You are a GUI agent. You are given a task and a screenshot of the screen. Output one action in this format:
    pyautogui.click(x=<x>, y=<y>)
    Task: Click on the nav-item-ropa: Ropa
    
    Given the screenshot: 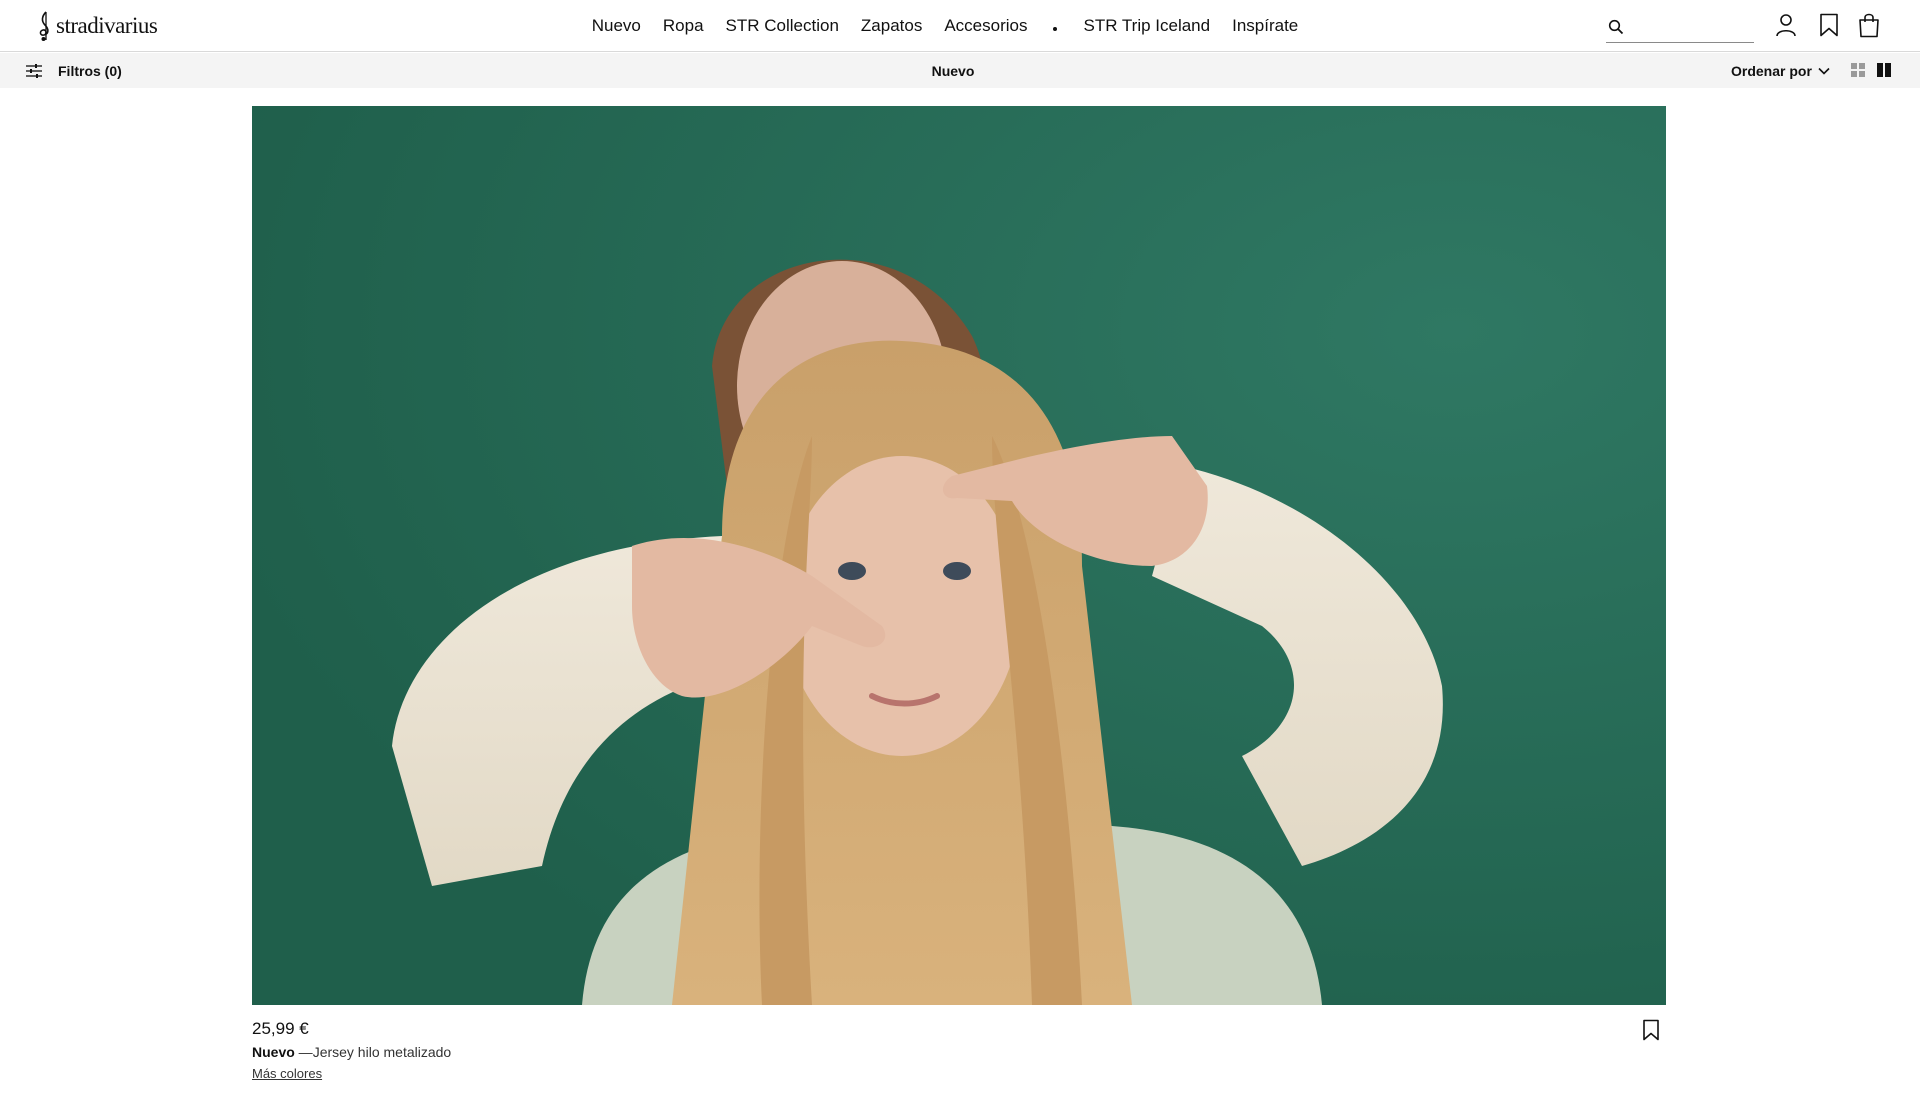 What is the action you would take?
    pyautogui.click(x=683, y=26)
    